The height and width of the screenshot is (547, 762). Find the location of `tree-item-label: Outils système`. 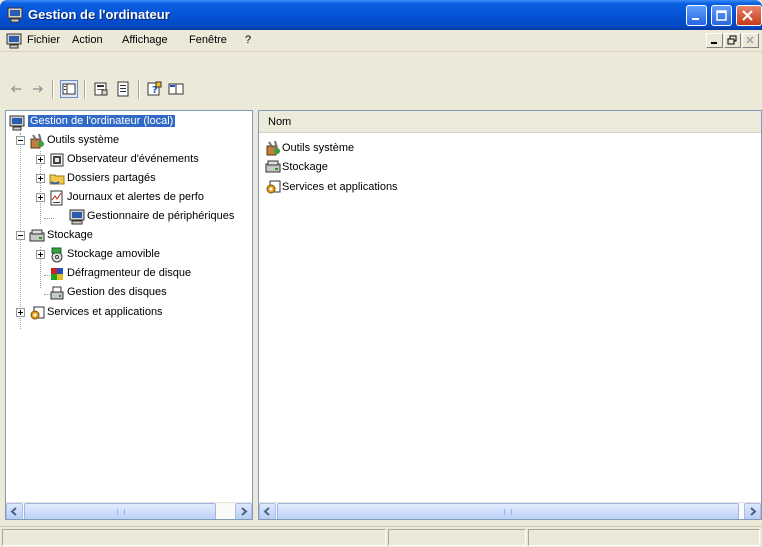

tree-item-label: Outils système is located at coordinates (83, 140).